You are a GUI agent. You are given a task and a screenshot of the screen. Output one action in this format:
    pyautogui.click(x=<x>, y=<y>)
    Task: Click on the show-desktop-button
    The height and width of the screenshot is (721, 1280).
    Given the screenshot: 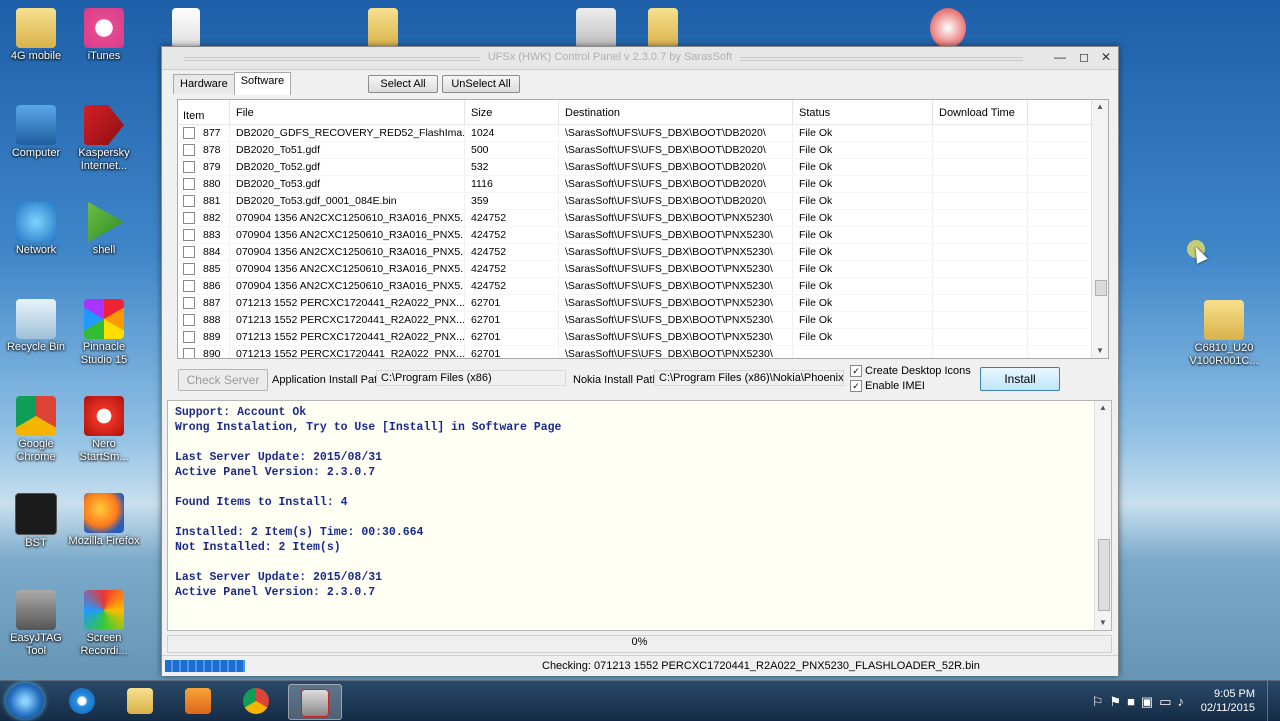 What is the action you would take?
    pyautogui.click(x=1273, y=701)
    